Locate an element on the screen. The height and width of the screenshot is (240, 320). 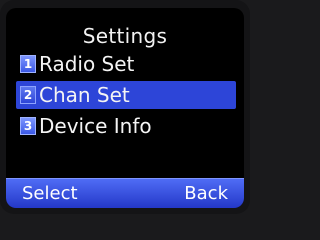
menu-item-label: Chan Set is located at coordinates (84, 95).